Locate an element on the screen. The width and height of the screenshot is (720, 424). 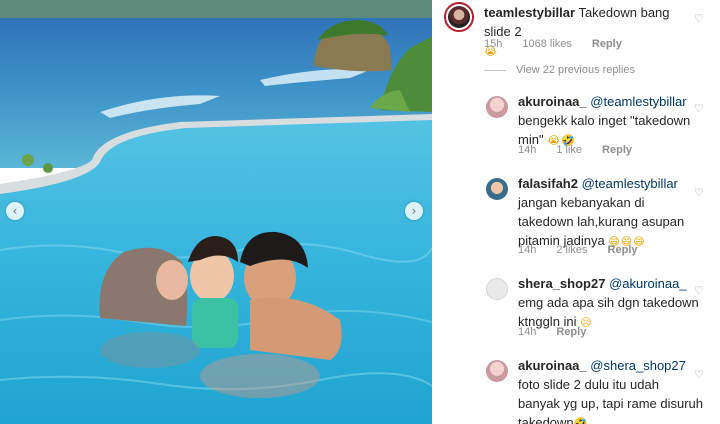
chevron-left-icon: ‹ is located at coordinates (15, 211).